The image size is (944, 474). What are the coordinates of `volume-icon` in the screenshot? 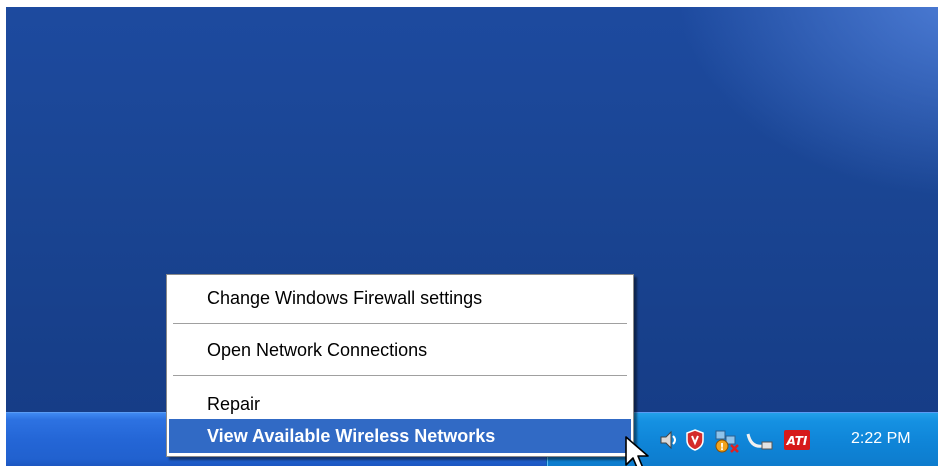 It's located at (669, 440).